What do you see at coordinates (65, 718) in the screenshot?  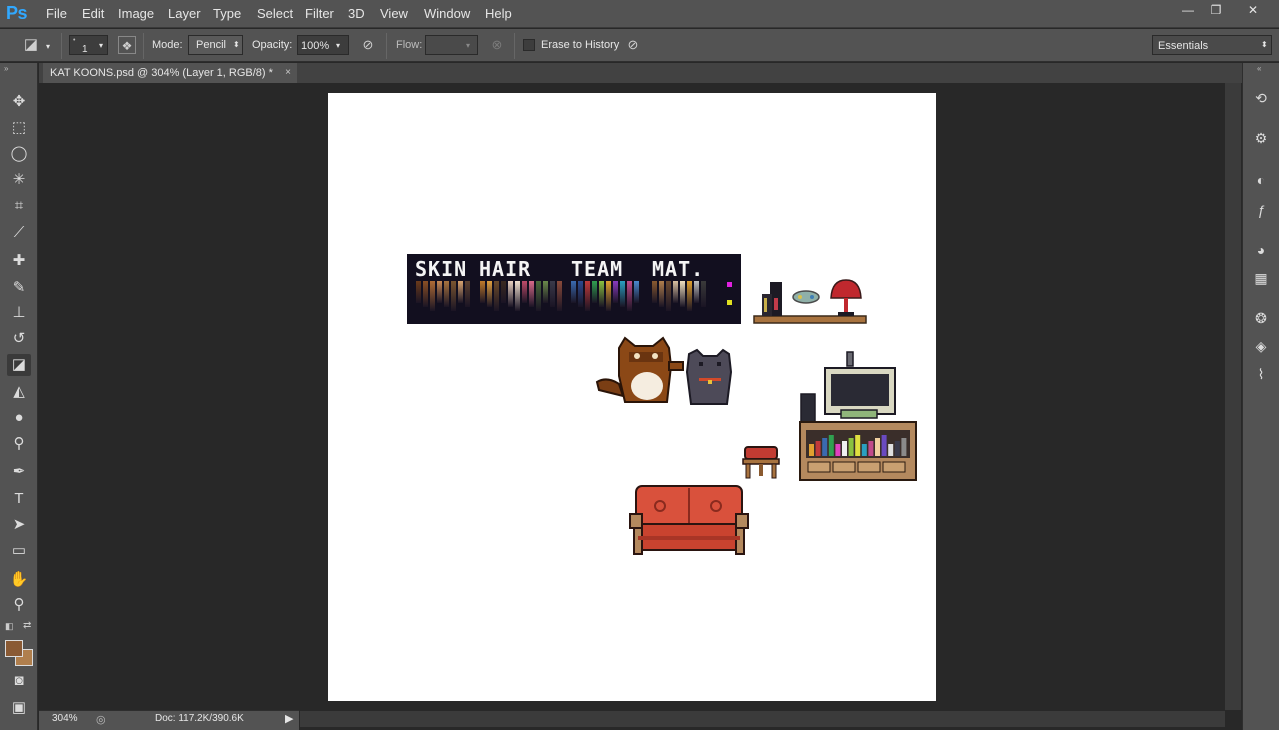 I see `zoom-level: 304%` at bounding box center [65, 718].